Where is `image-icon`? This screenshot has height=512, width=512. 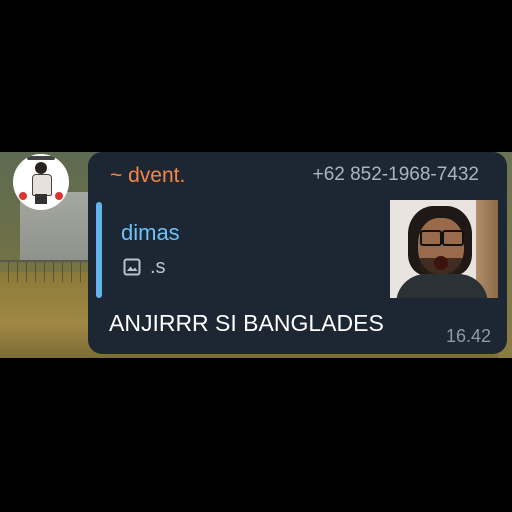
image-icon is located at coordinates (132, 267).